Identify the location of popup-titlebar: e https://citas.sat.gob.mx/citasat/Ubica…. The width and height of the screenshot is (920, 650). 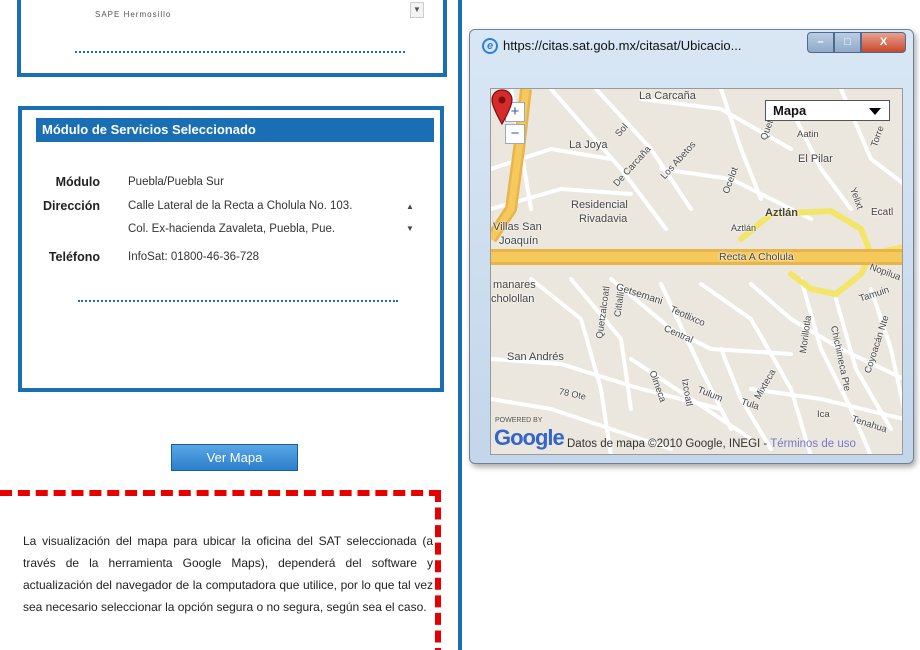
(691, 46).